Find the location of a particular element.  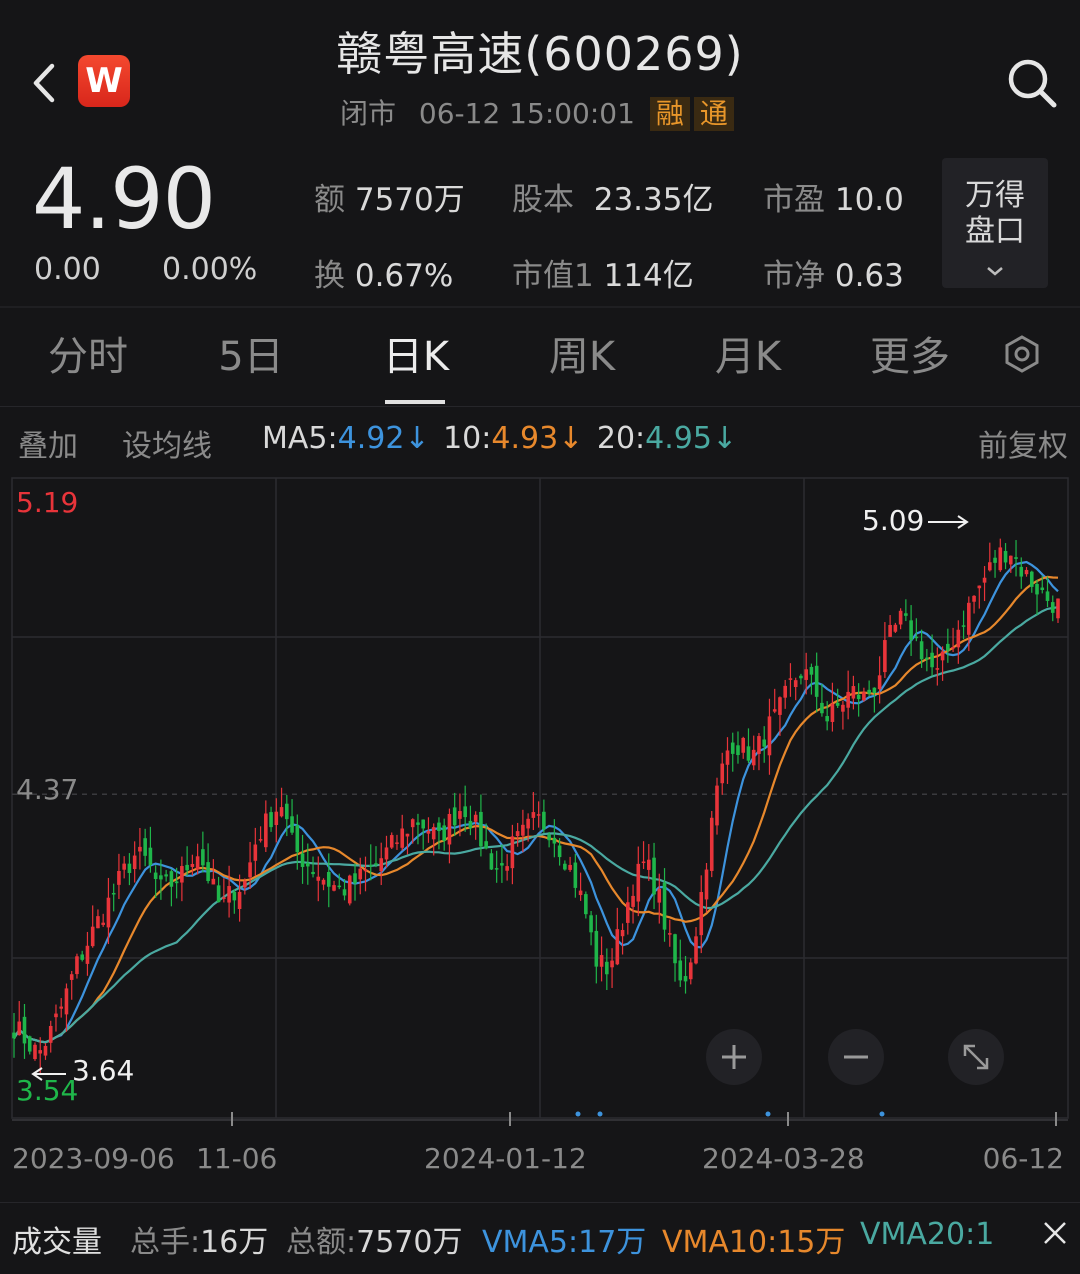

price-change-pct: 0.00% is located at coordinates (210, 269).